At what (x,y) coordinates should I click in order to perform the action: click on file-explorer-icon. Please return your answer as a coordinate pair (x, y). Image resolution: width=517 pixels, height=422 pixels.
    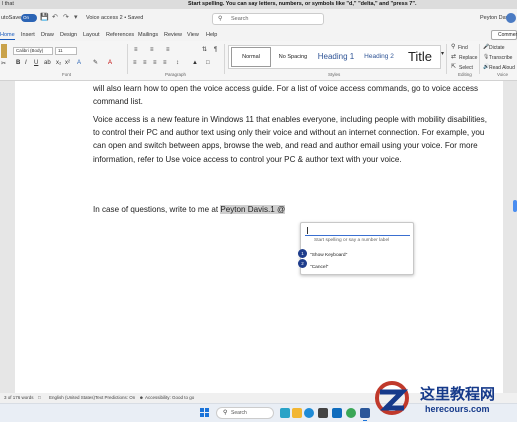
    Looking at the image, I should click on (297, 413).